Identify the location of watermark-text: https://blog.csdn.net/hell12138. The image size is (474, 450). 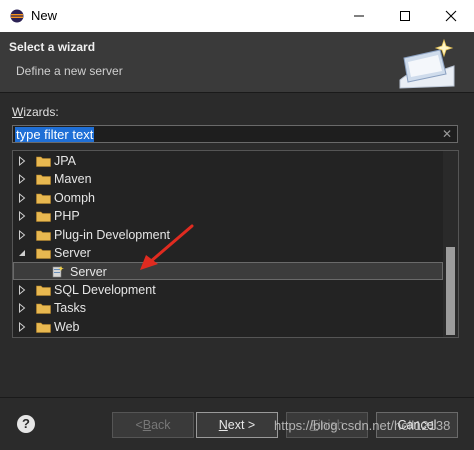
(362, 425).